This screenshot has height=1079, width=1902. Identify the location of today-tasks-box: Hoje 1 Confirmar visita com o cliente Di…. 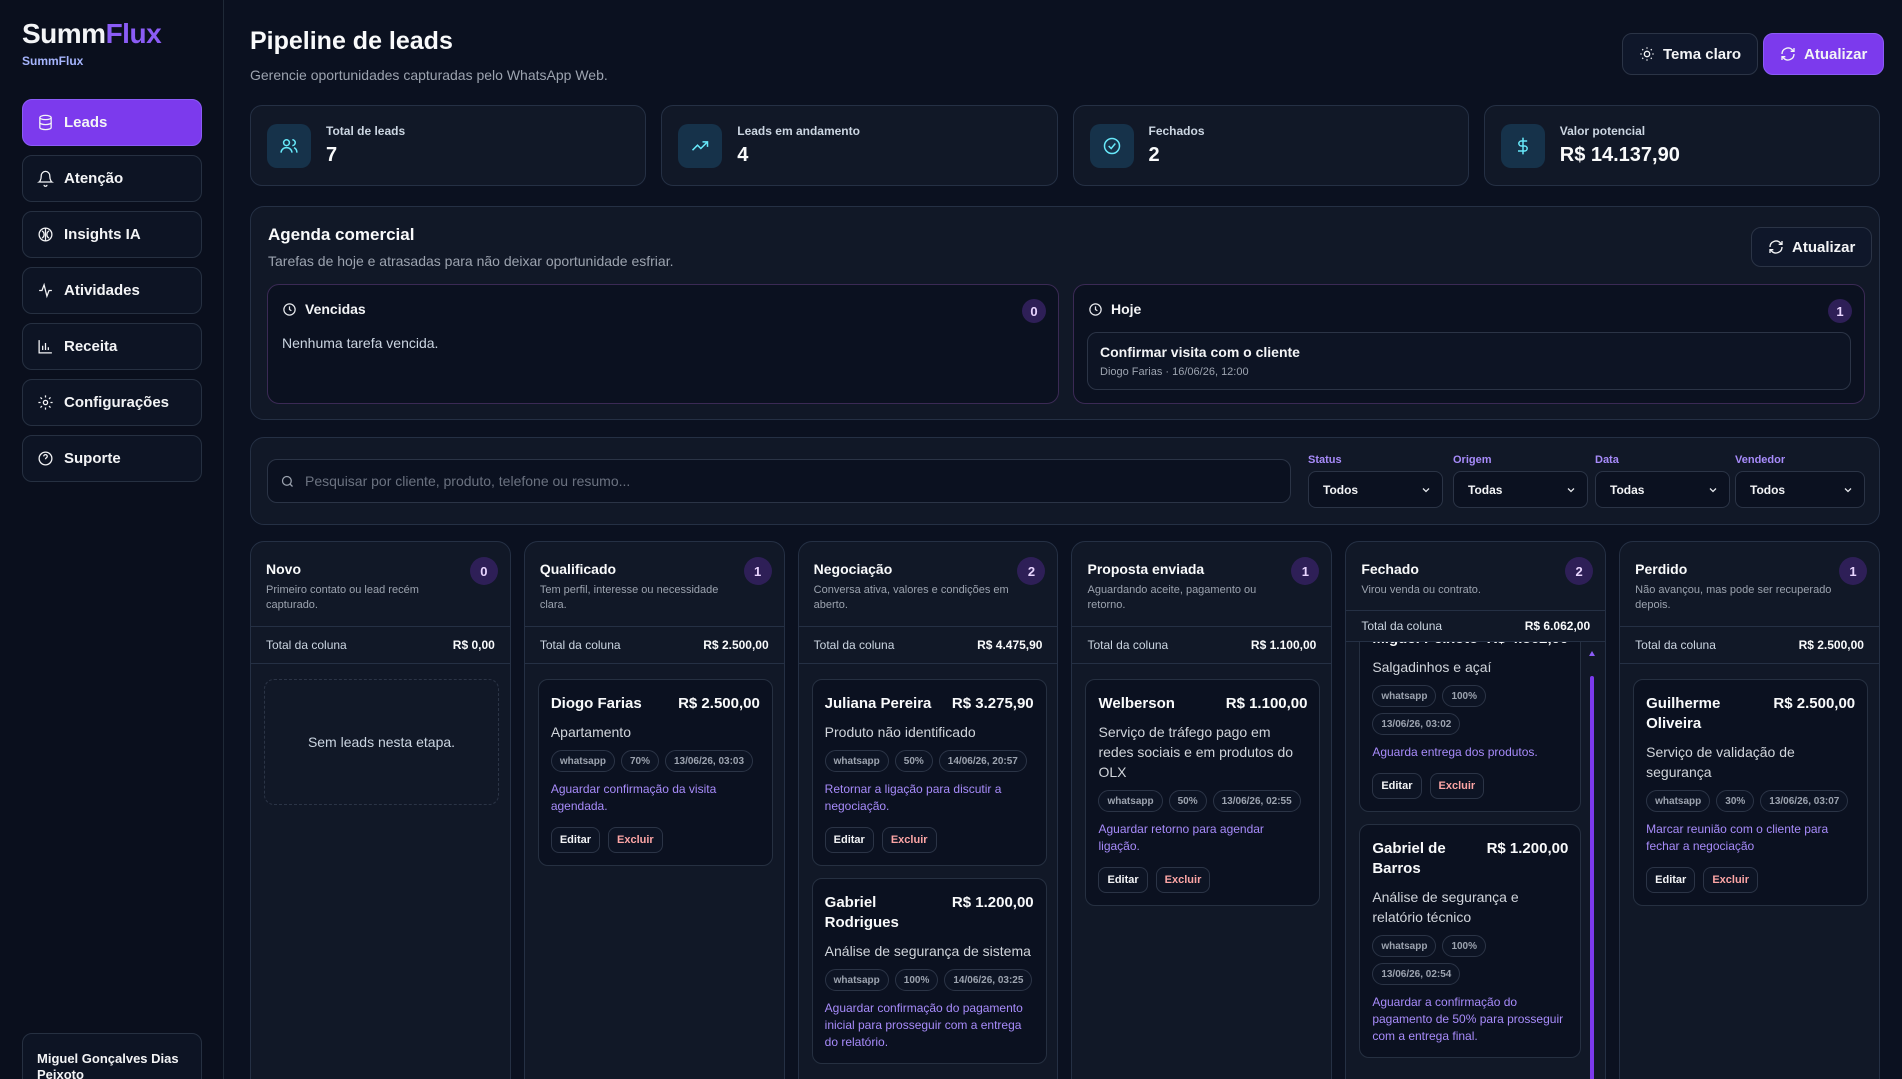
(1469, 344).